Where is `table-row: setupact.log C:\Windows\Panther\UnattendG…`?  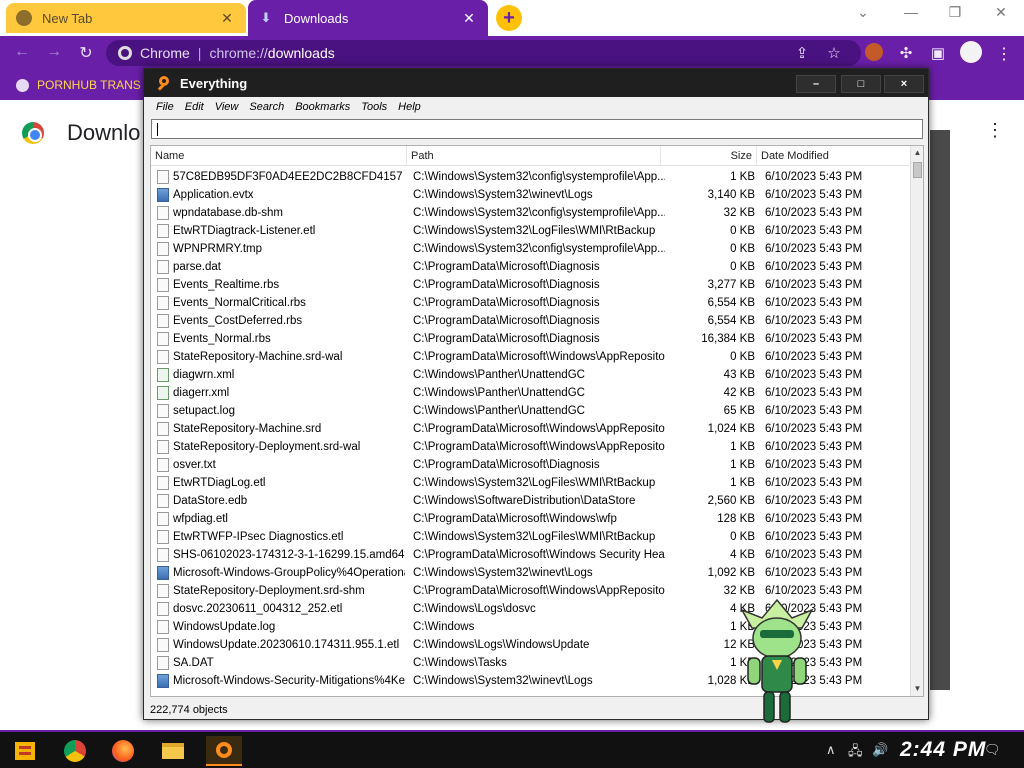 table-row: setupact.log C:\Windows\Panther\UnattendG… is located at coordinates (530, 411).